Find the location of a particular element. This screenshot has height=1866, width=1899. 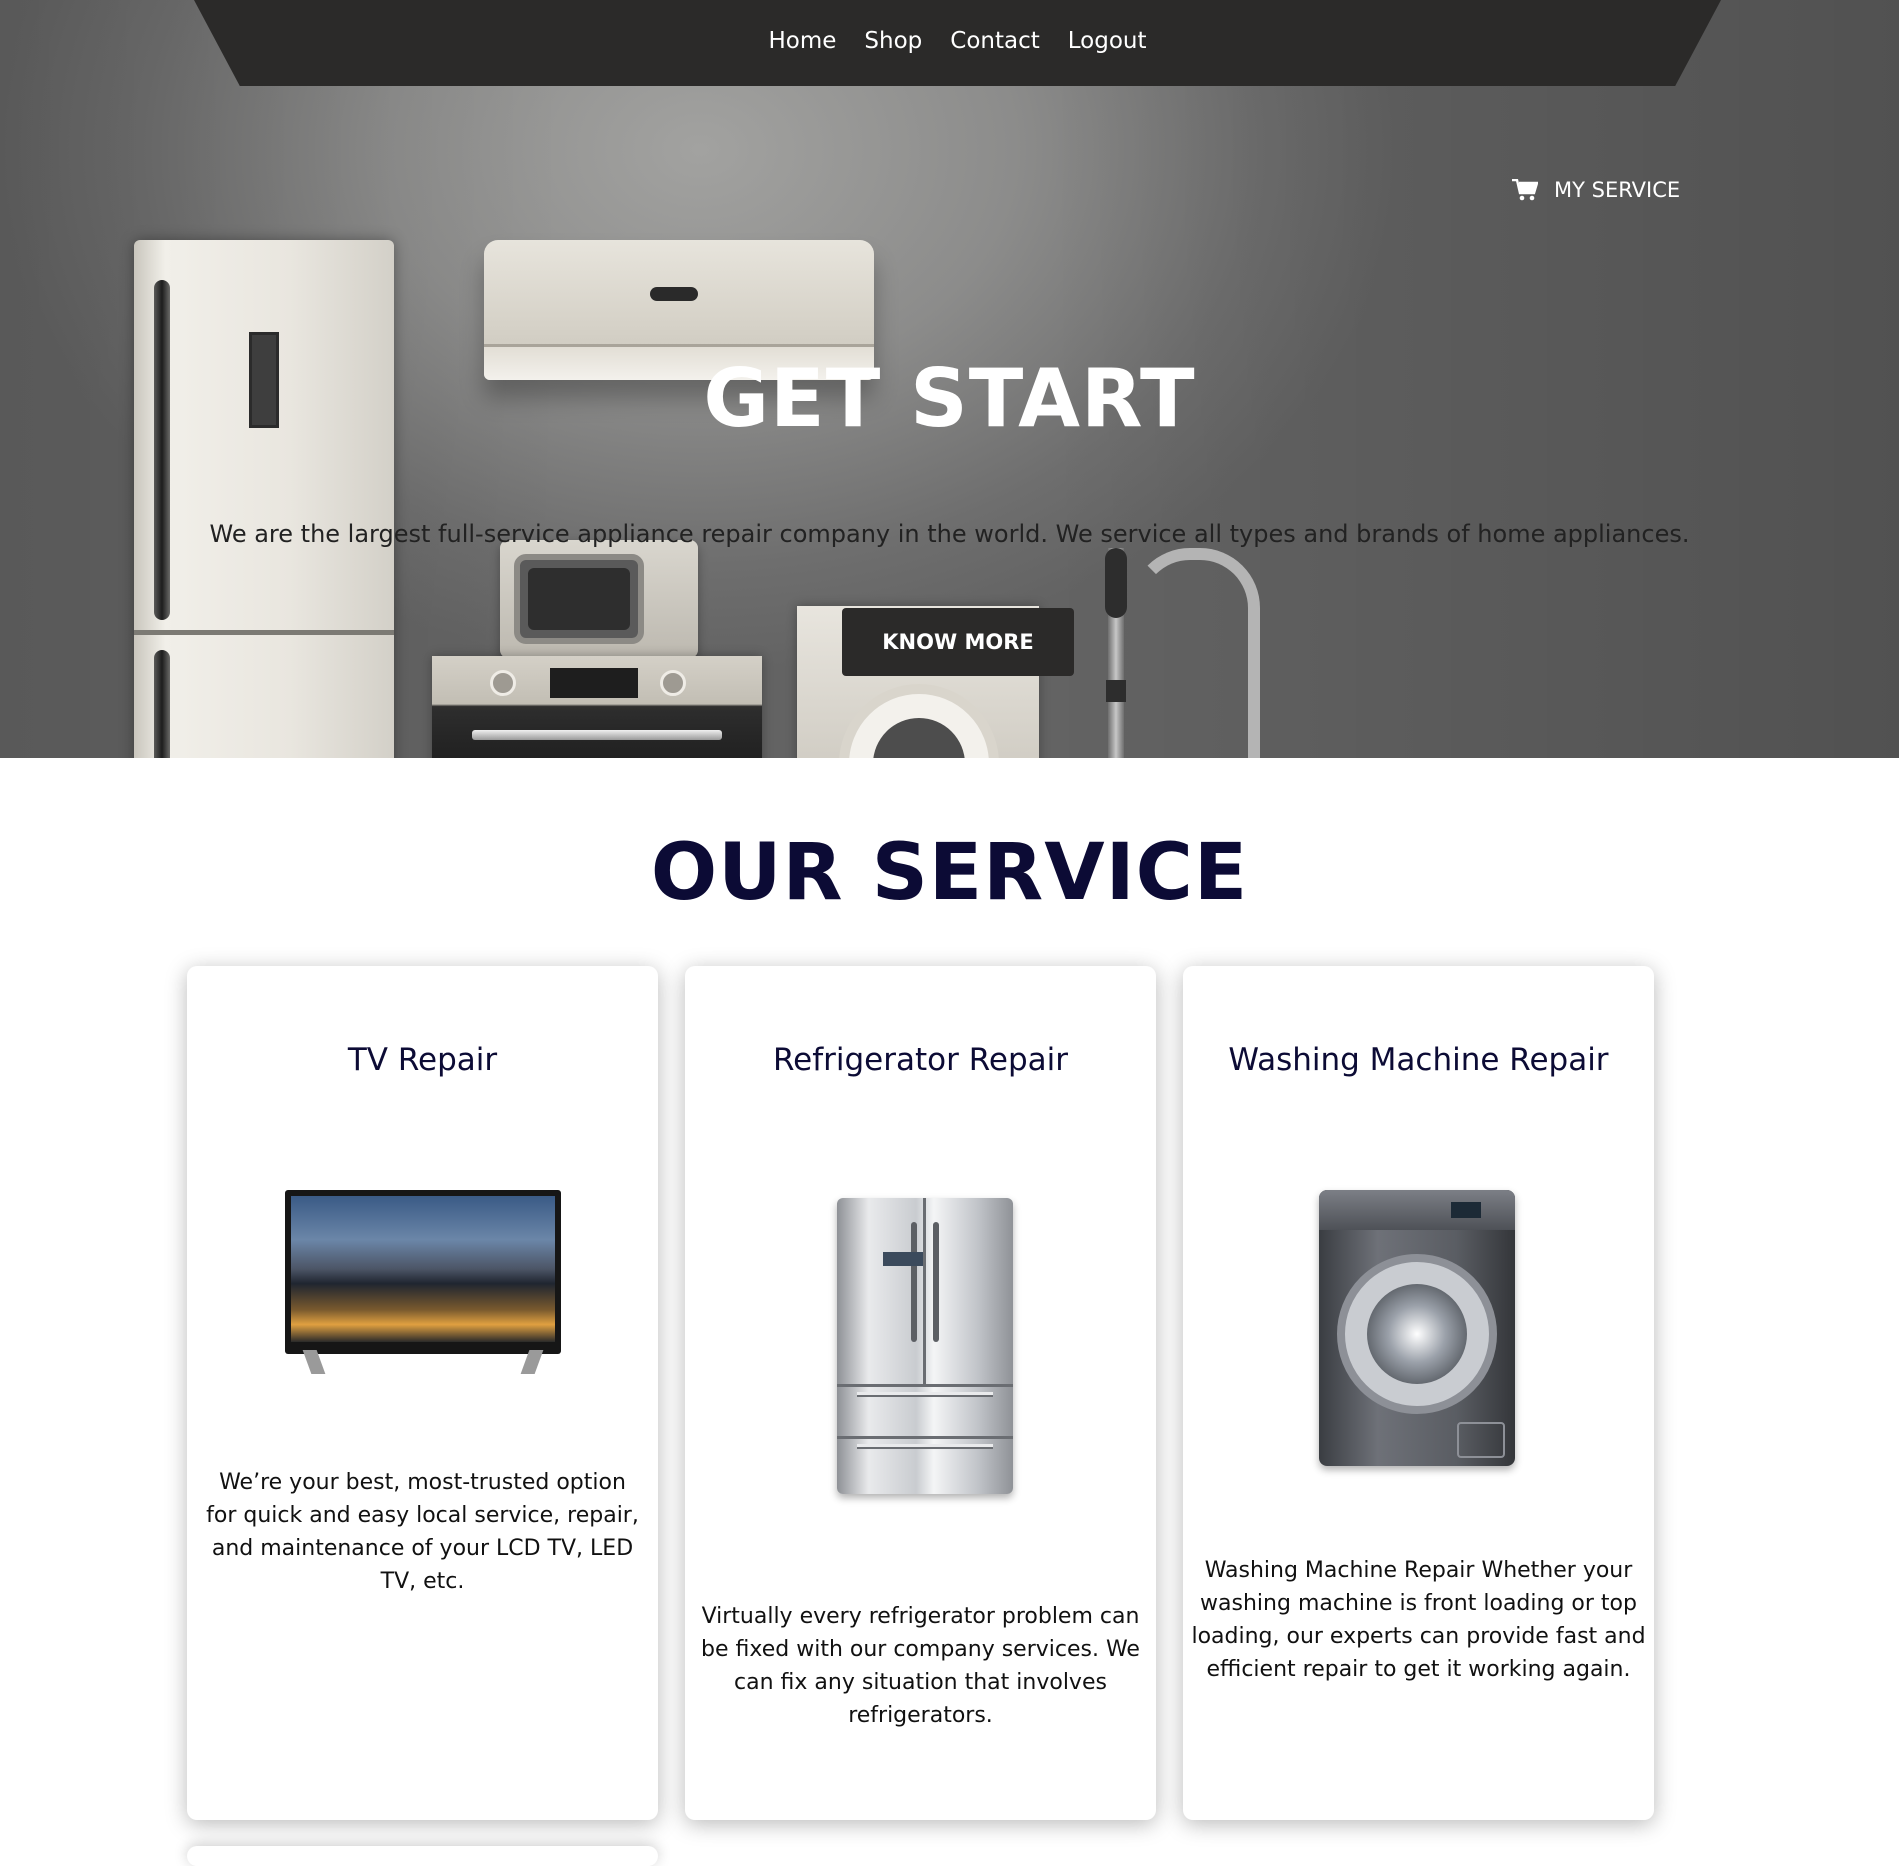

shopping-cart-icon is located at coordinates (1525, 190).